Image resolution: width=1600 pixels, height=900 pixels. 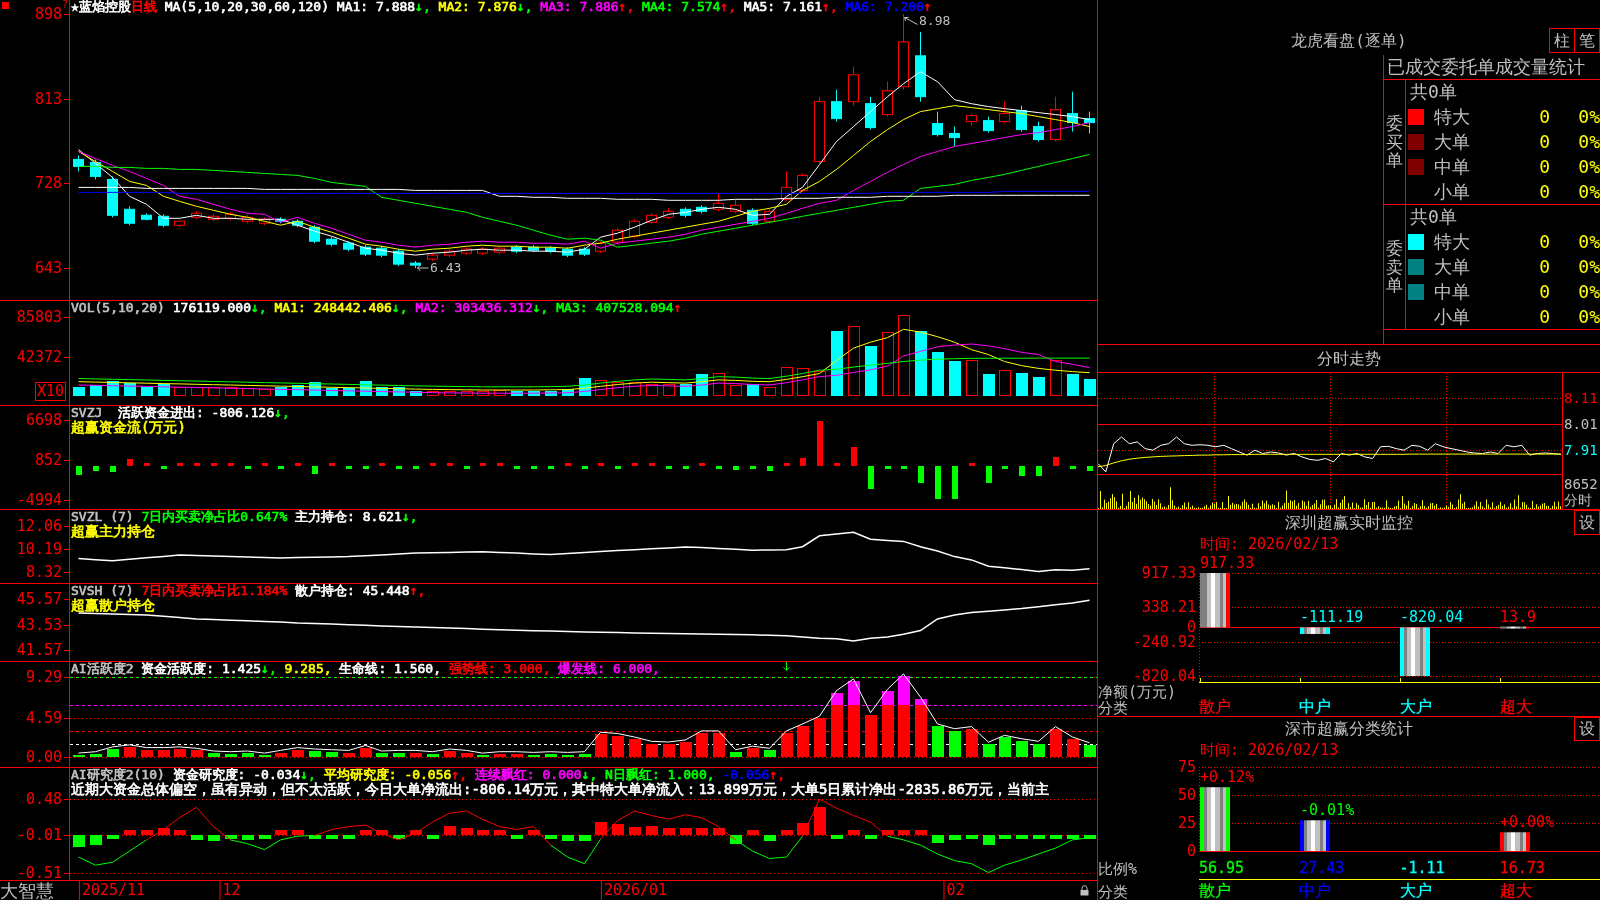 I want to click on axis-title: 净额(万元), so click(x=1137, y=692).